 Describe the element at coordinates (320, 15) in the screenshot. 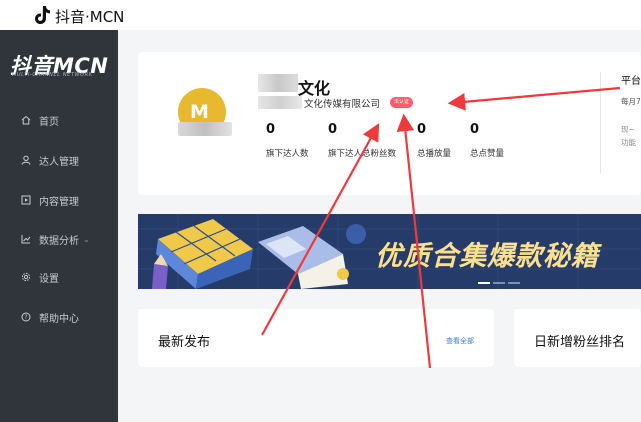

I see `top-header: 抖音·MCN` at that location.